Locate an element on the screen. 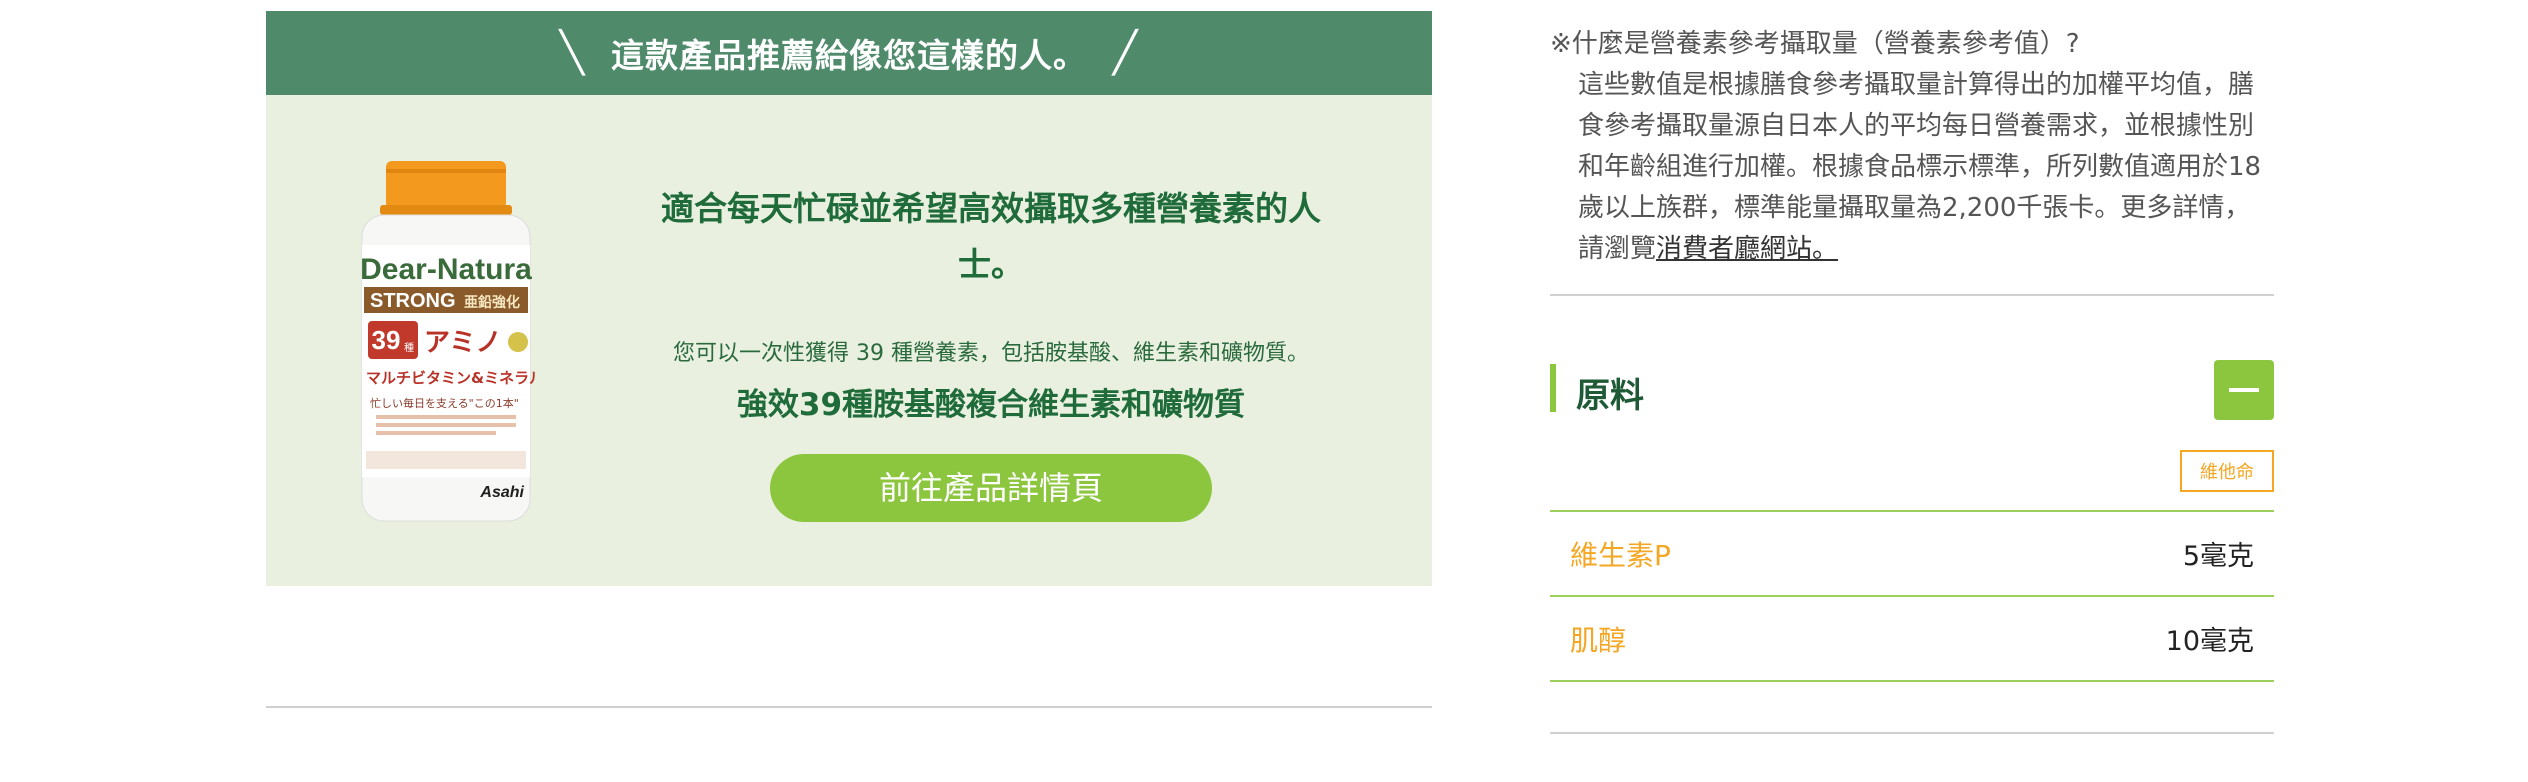 The height and width of the screenshot is (782, 2528). product-maker-logo: Asahi is located at coordinates (501, 492).